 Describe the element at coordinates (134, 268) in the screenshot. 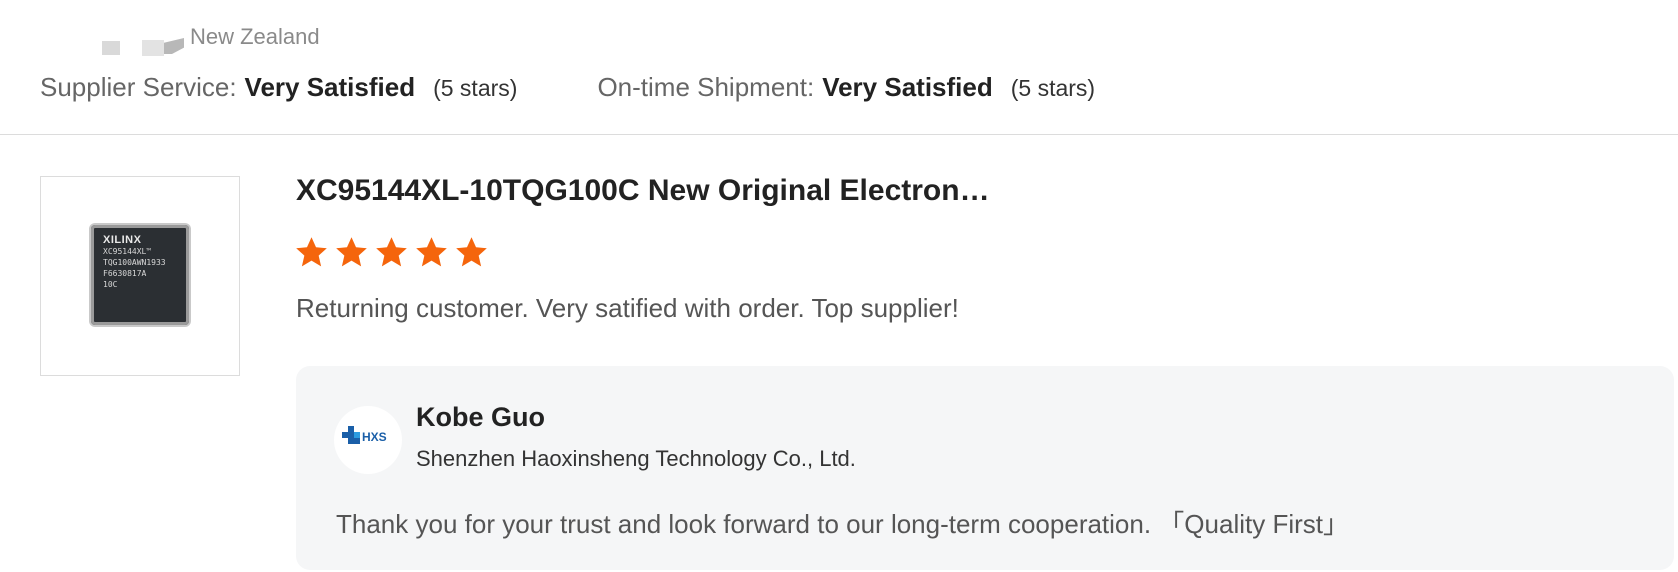

I see `chip-marking-text: XC95144XL™ TQG100AWN1933 F6630817A 10C` at that location.